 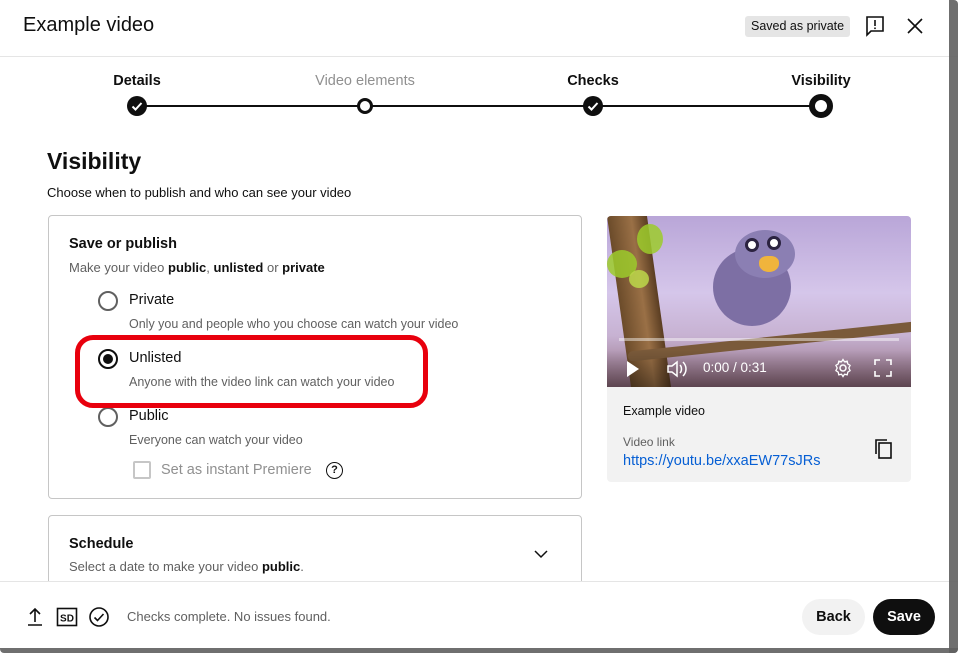 What do you see at coordinates (677, 371) in the screenshot?
I see `volume-icon` at bounding box center [677, 371].